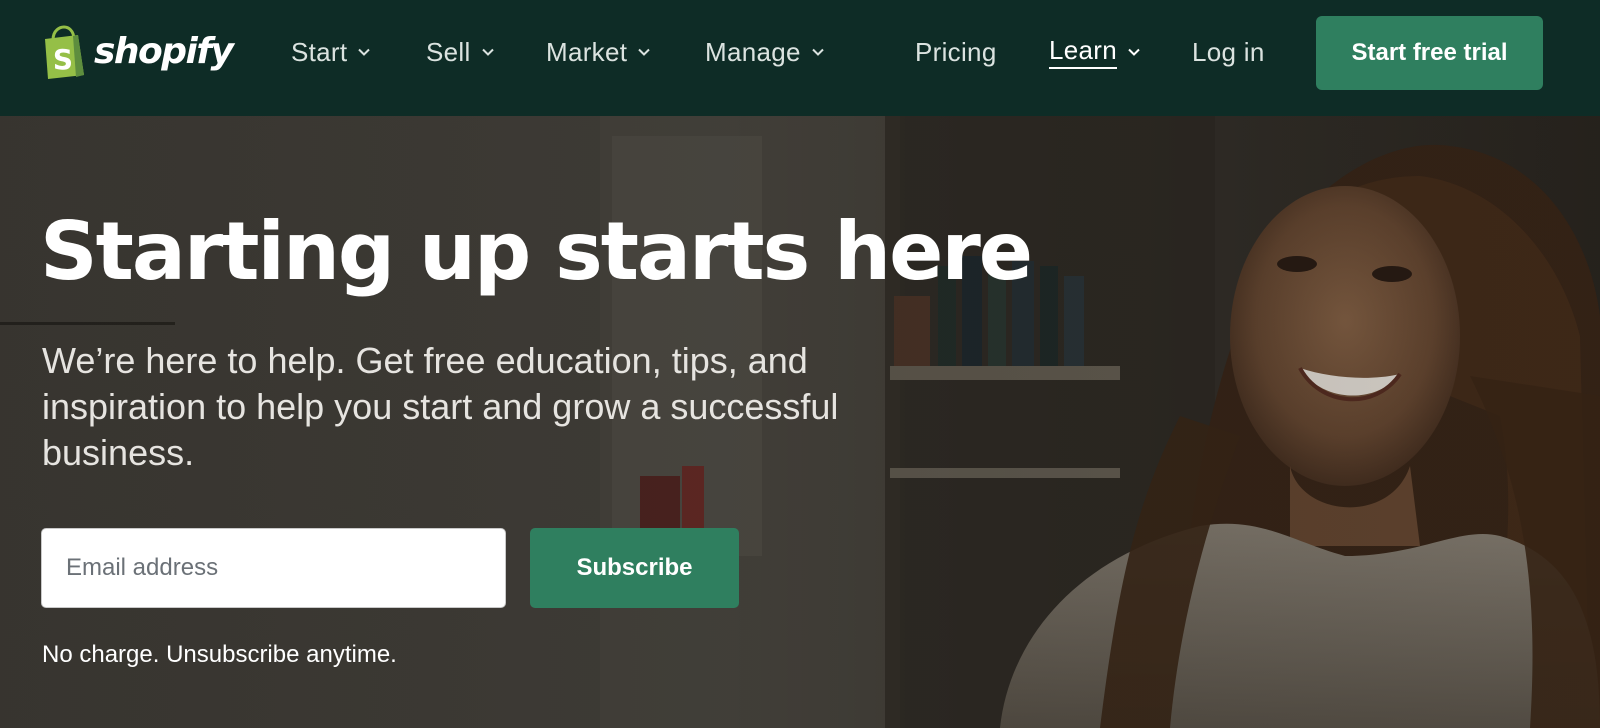 This screenshot has width=1600, height=728. I want to click on nav-pricing: Pricing, so click(956, 52).